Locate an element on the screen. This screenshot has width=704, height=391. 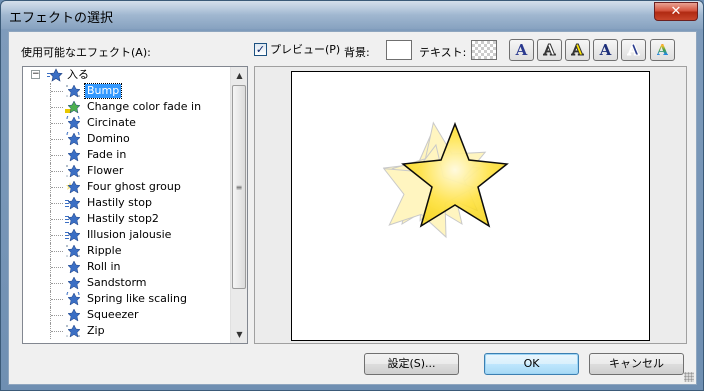
scroll-grip-icon: ≡ is located at coordinates (239, 187).